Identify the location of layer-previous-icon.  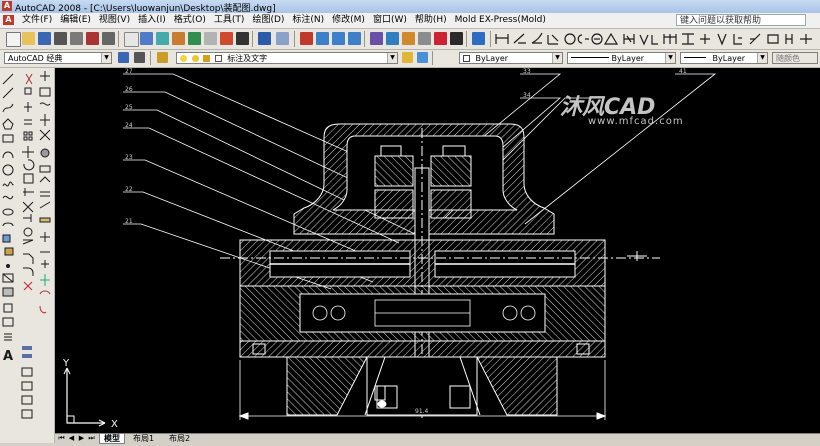
(422, 57).